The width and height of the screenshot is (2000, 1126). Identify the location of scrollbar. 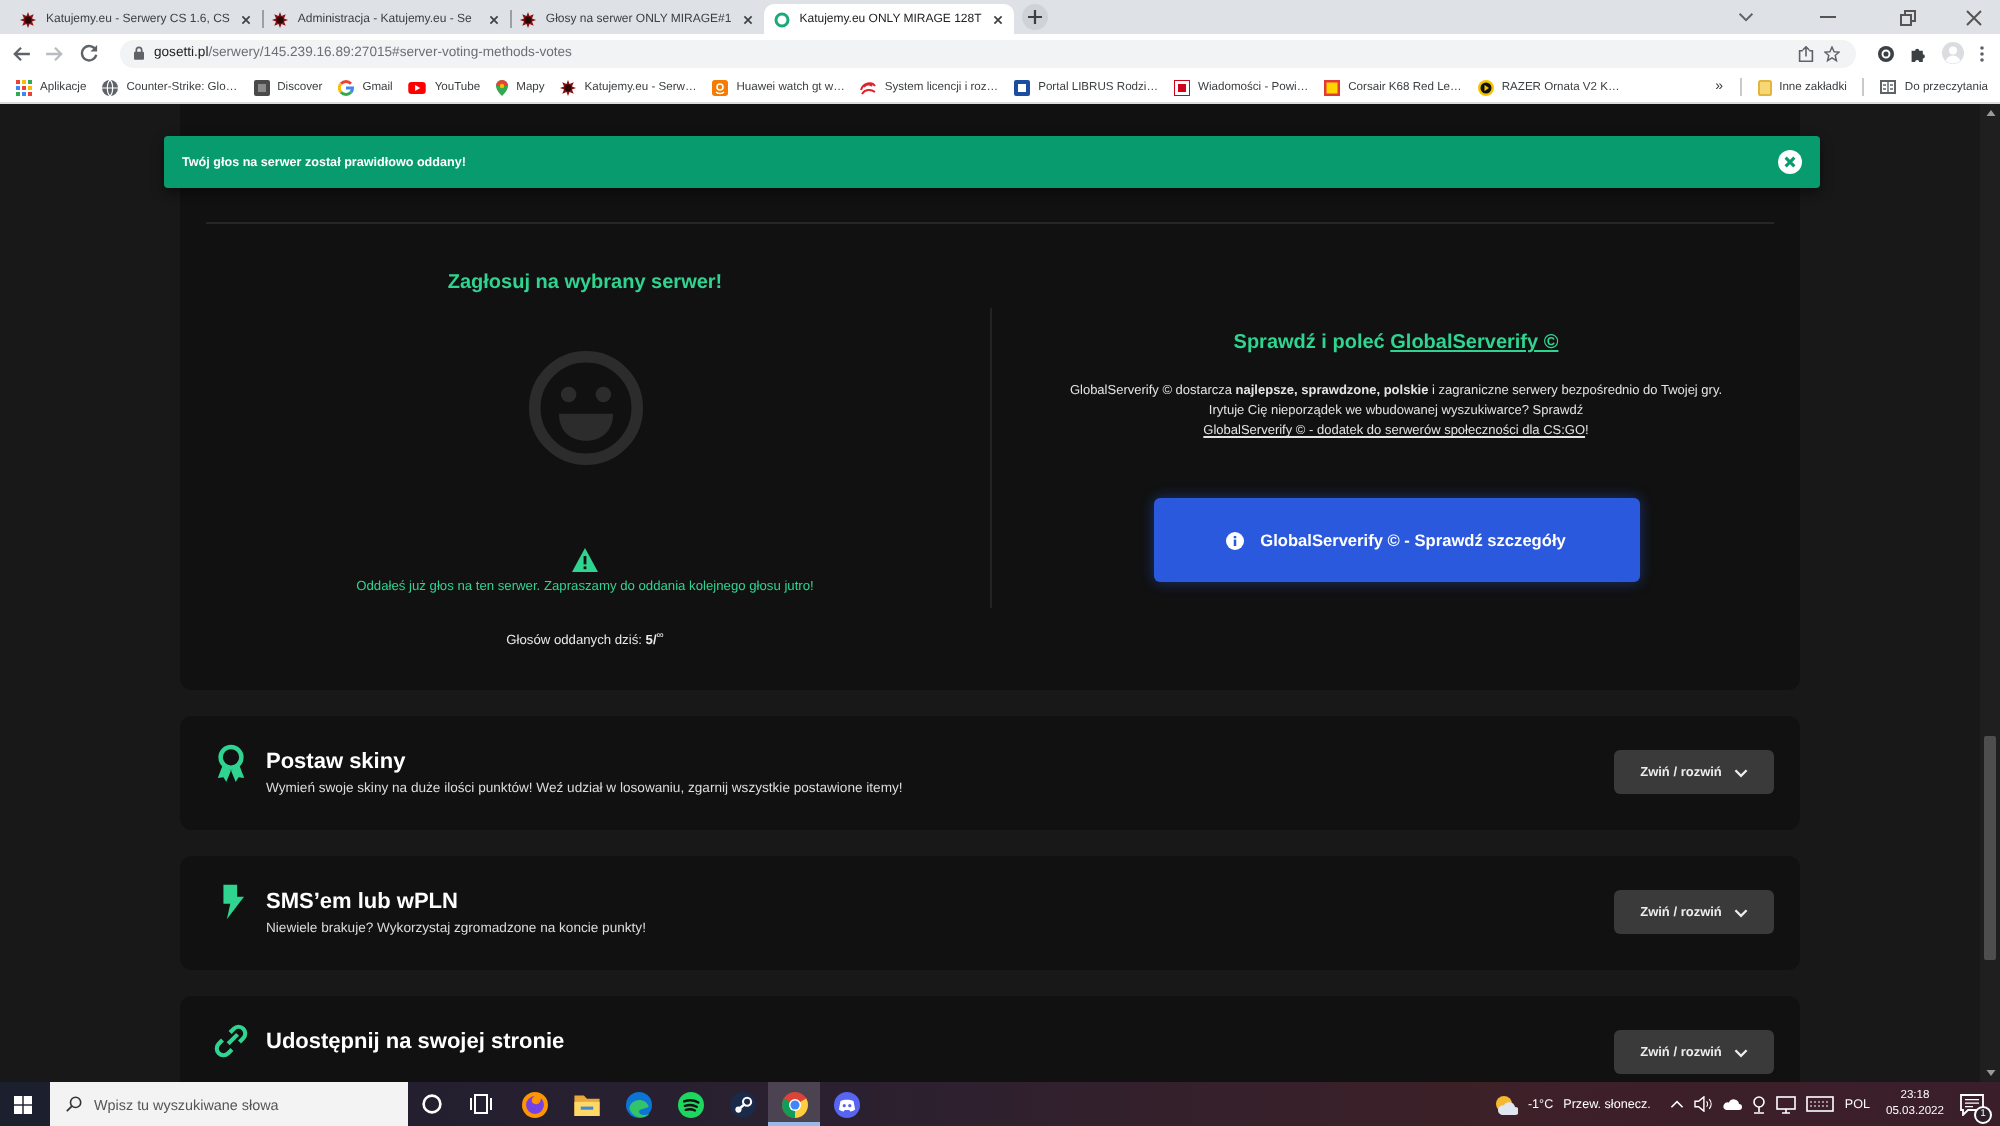
(1990, 593).